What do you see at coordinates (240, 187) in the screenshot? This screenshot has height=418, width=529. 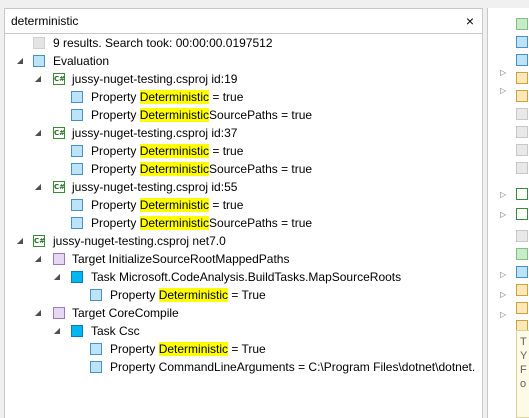 I see `tree-node-project: ◢ C# jussy-nuget-testing.csproj id:55` at bounding box center [240, 187].